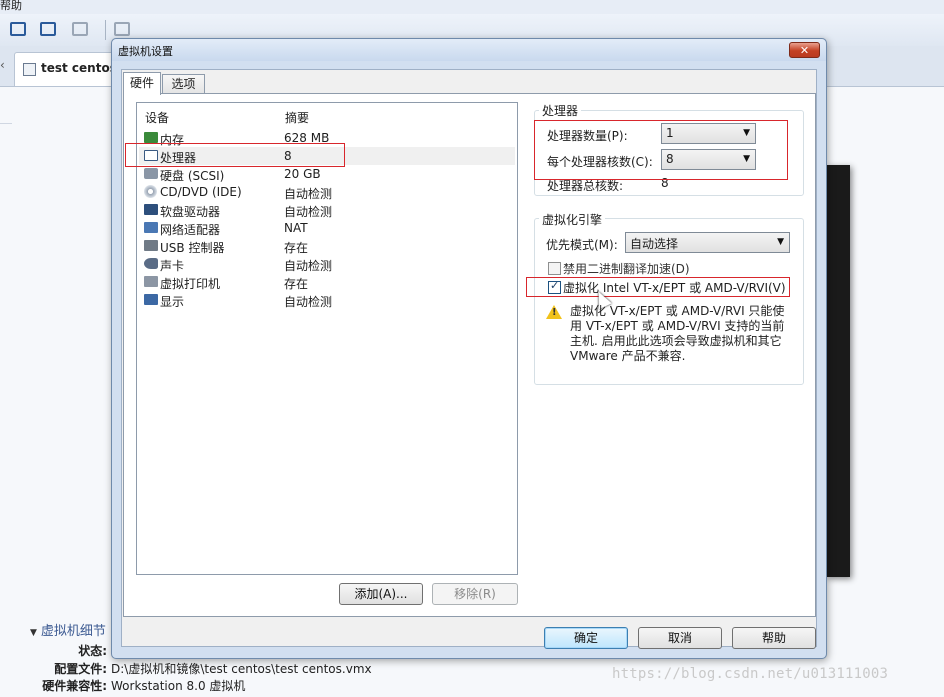  I want to click on console-view-icon, so click(122, 29).